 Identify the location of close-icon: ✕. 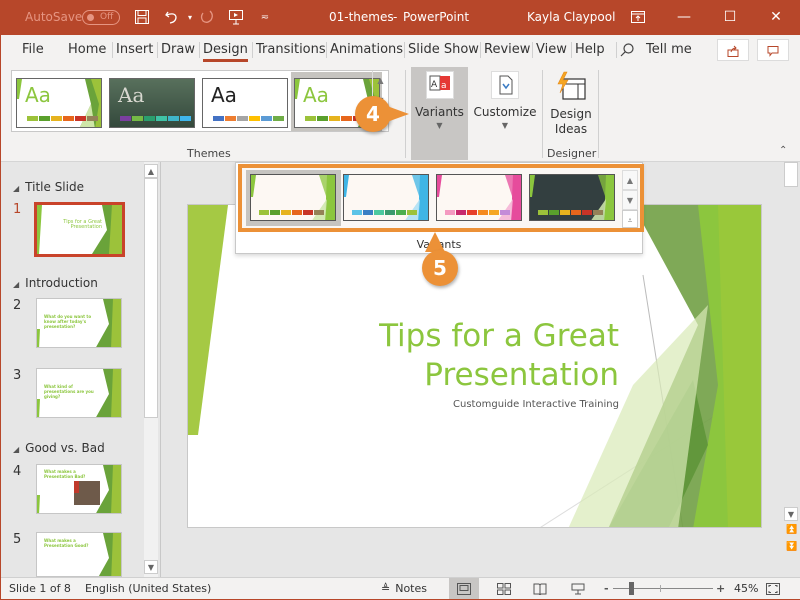
(776, 17).